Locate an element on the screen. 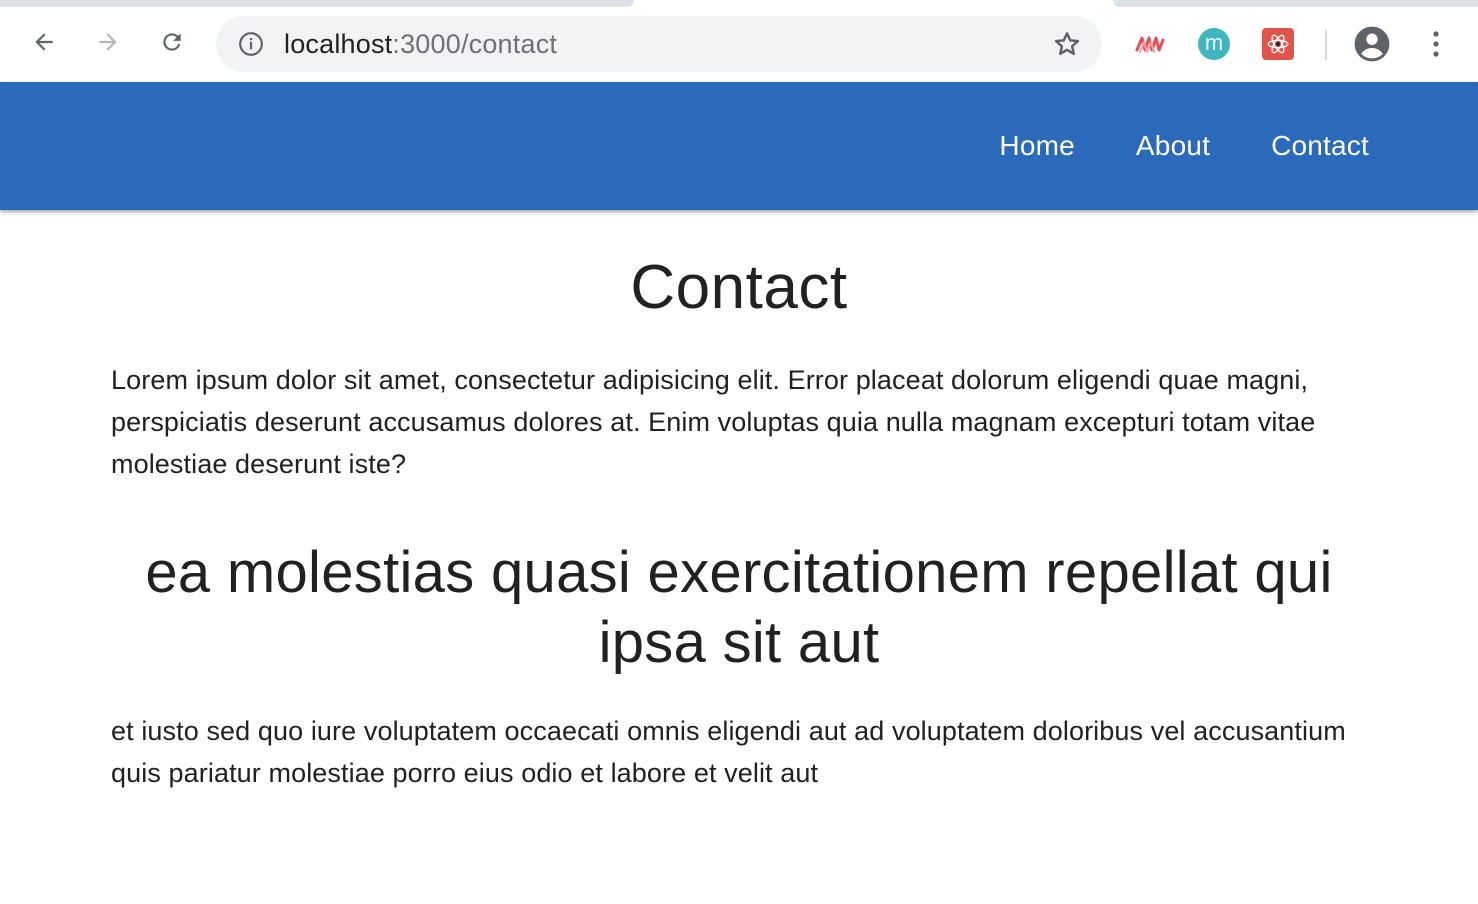 The width and height of the screenshot is (1478, 904). browser-chrome: localhost:3000/contact m is located at coordinates (739, 41).